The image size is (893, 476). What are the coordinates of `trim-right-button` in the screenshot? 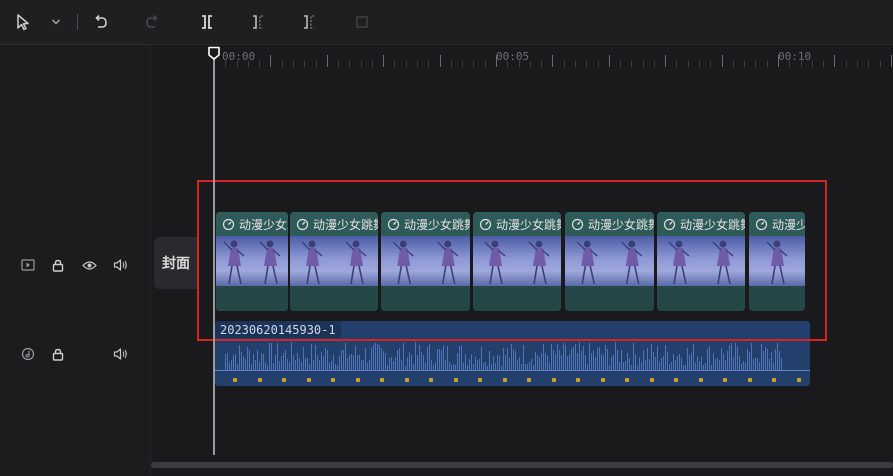 It's located at (309, 22).